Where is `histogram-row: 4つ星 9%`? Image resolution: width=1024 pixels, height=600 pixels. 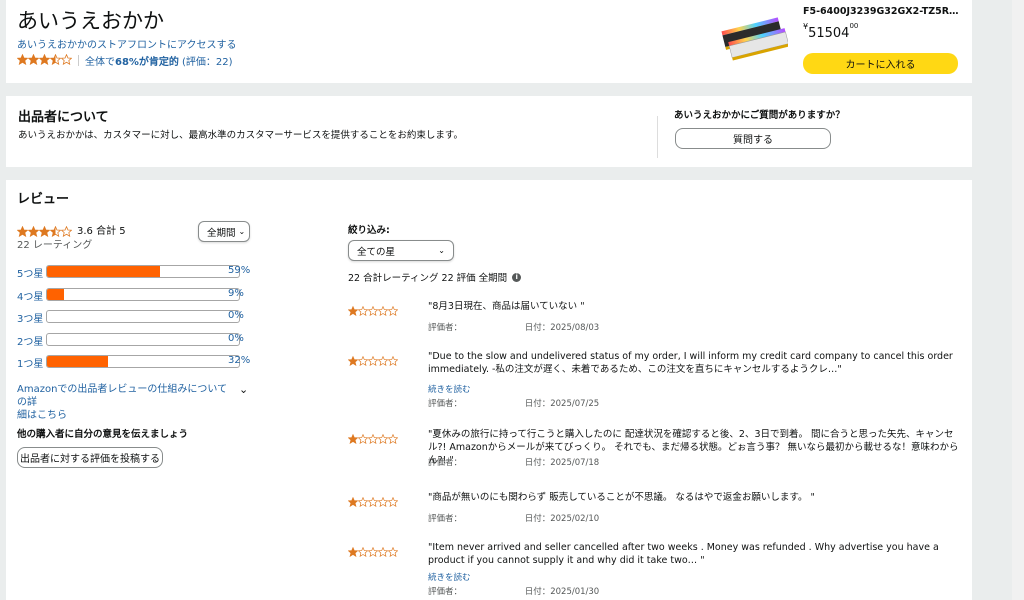
histogram-row: 4つ星 9% is located at coordinates (142, 295).